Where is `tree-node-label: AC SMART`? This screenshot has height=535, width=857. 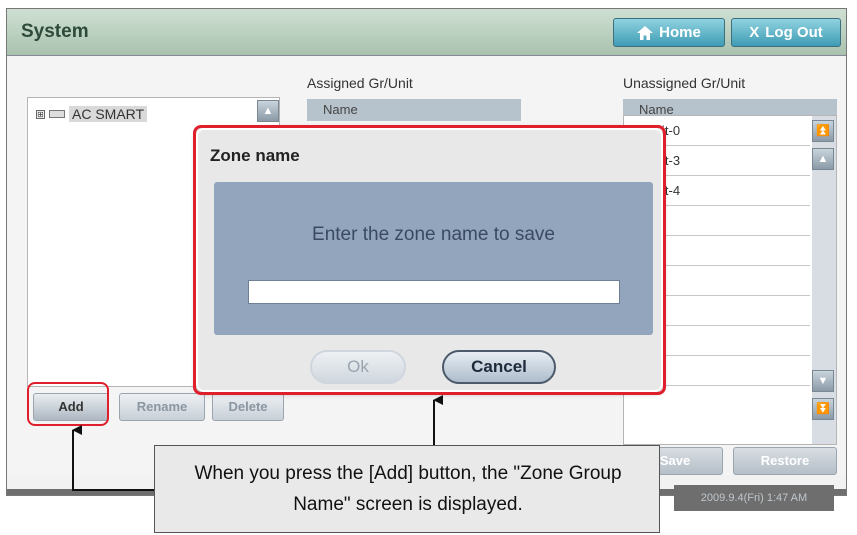
tree-node-label: AC SMART is located at coordinates (108, 114).